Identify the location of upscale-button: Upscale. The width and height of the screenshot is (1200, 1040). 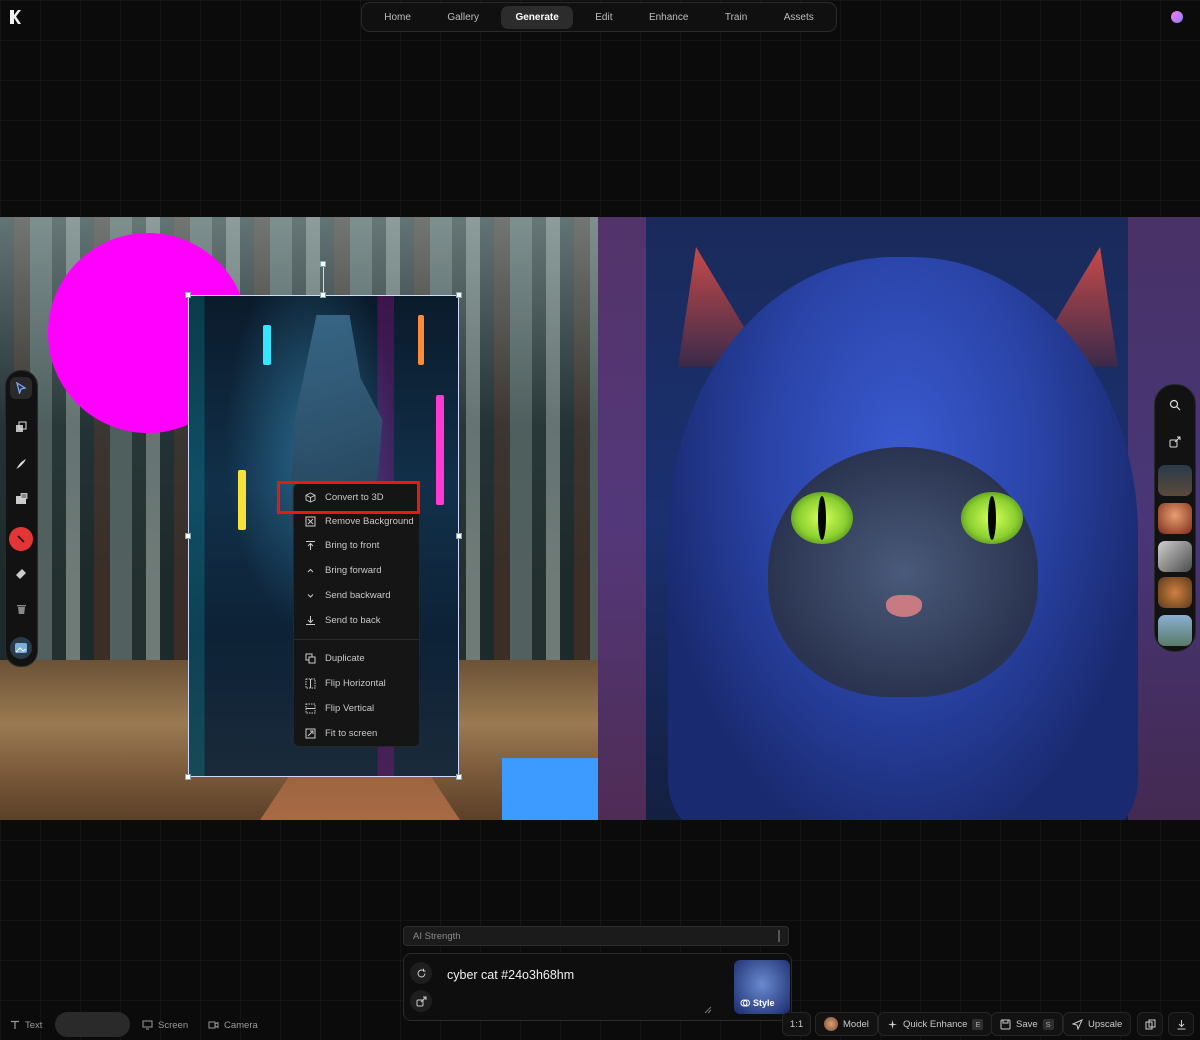
(1097, 1024).